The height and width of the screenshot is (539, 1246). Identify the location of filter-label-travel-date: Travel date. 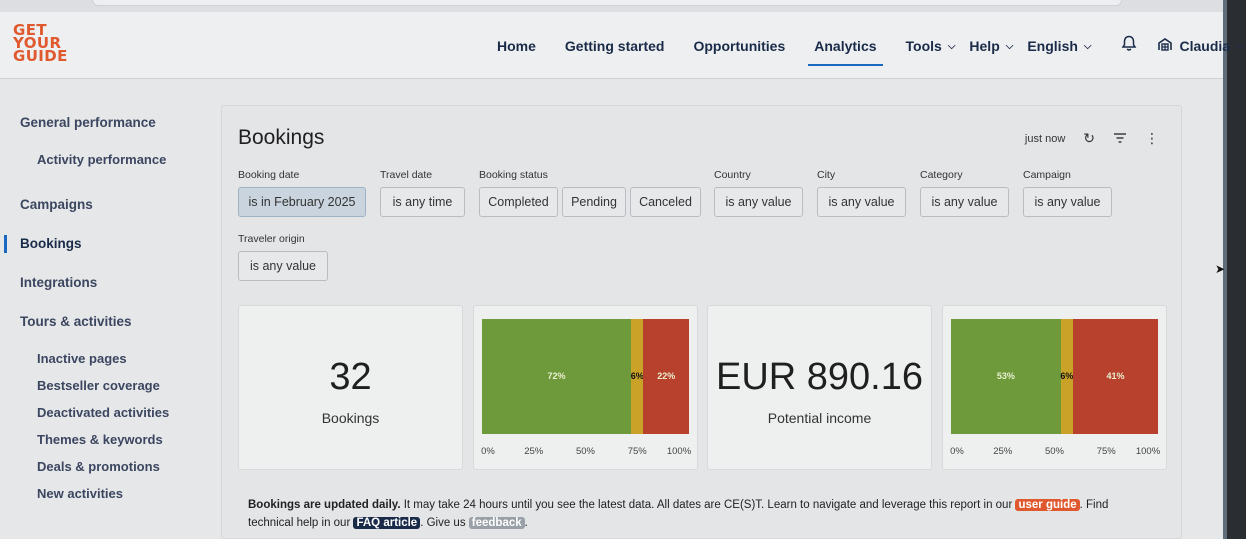
(406, 175).